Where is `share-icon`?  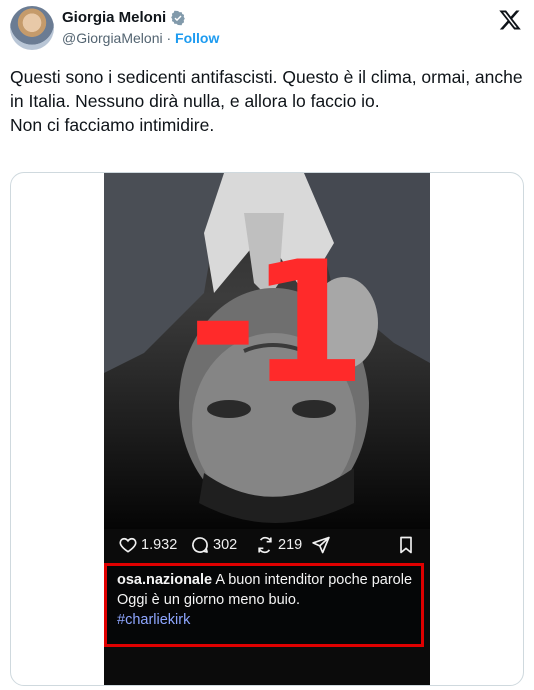
share-icon is located at coordinates (321, 545).